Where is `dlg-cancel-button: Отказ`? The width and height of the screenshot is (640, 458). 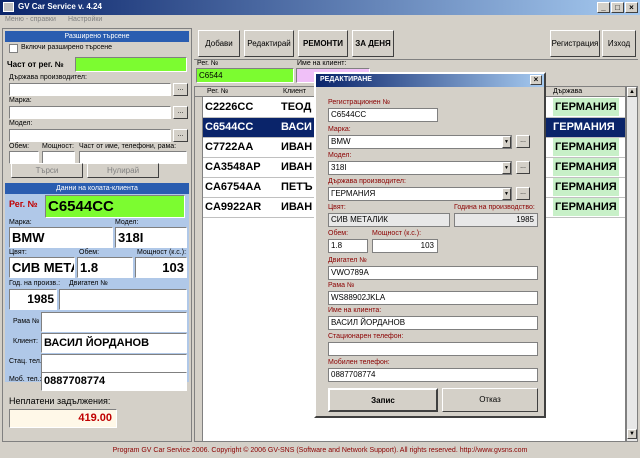
dlg-cancel-button: Отказ is located at coordinates (490, 400).